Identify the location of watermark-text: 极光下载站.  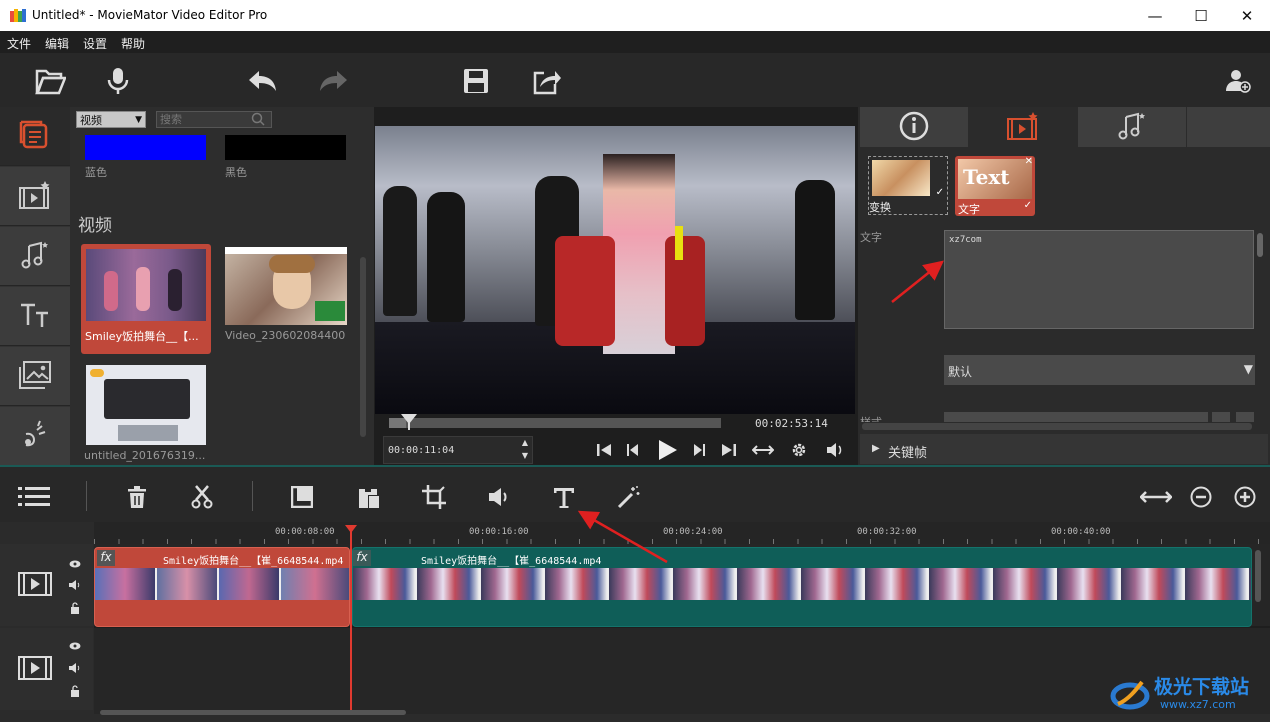
(1202, 687).